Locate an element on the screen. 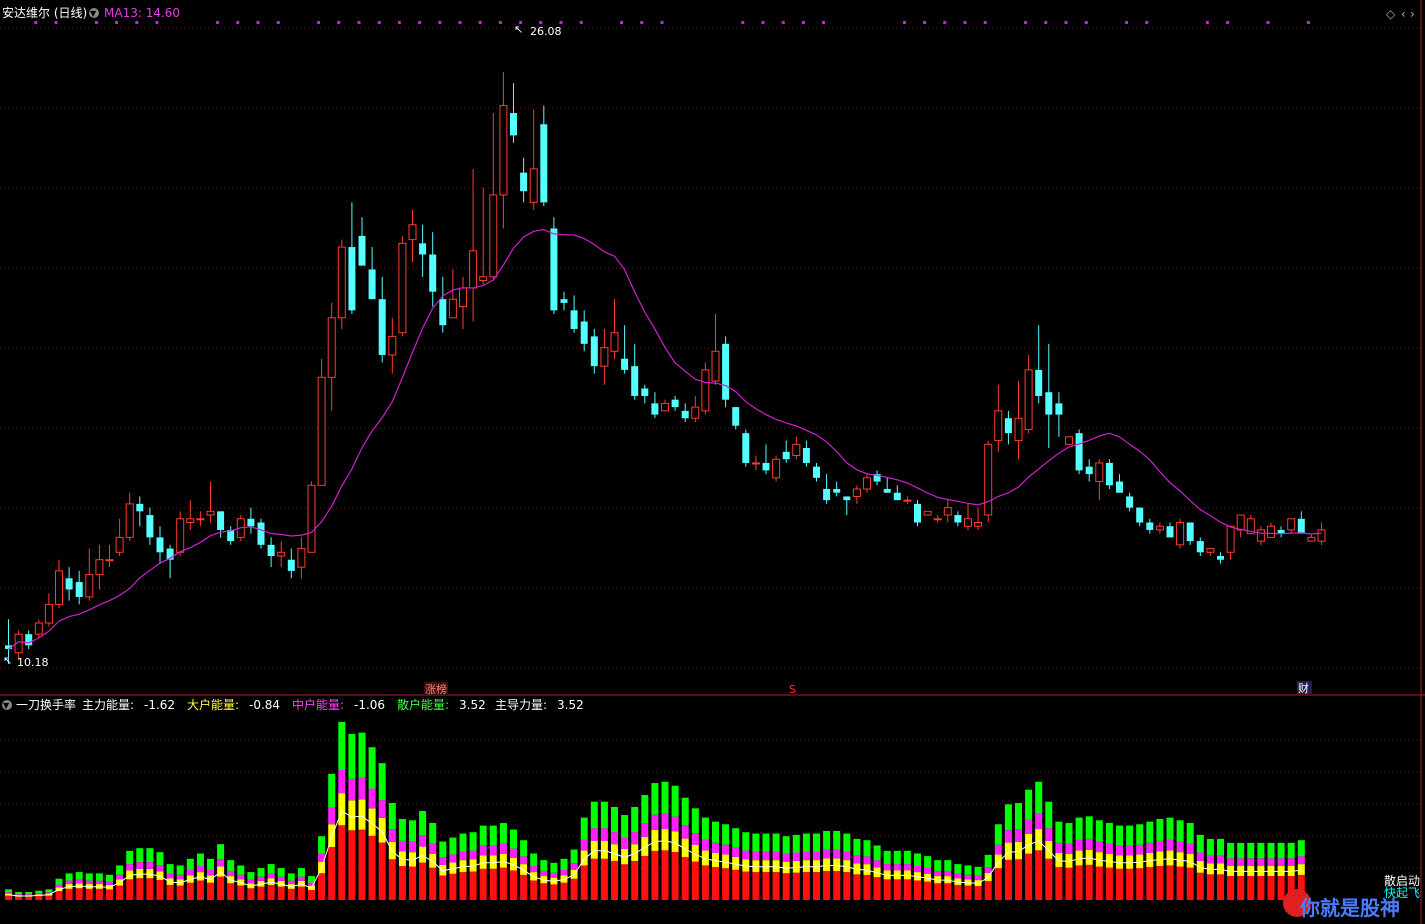 The width and height of the screenshot is (1425, 924). s-tag: S is located at coordinates (792, 689).